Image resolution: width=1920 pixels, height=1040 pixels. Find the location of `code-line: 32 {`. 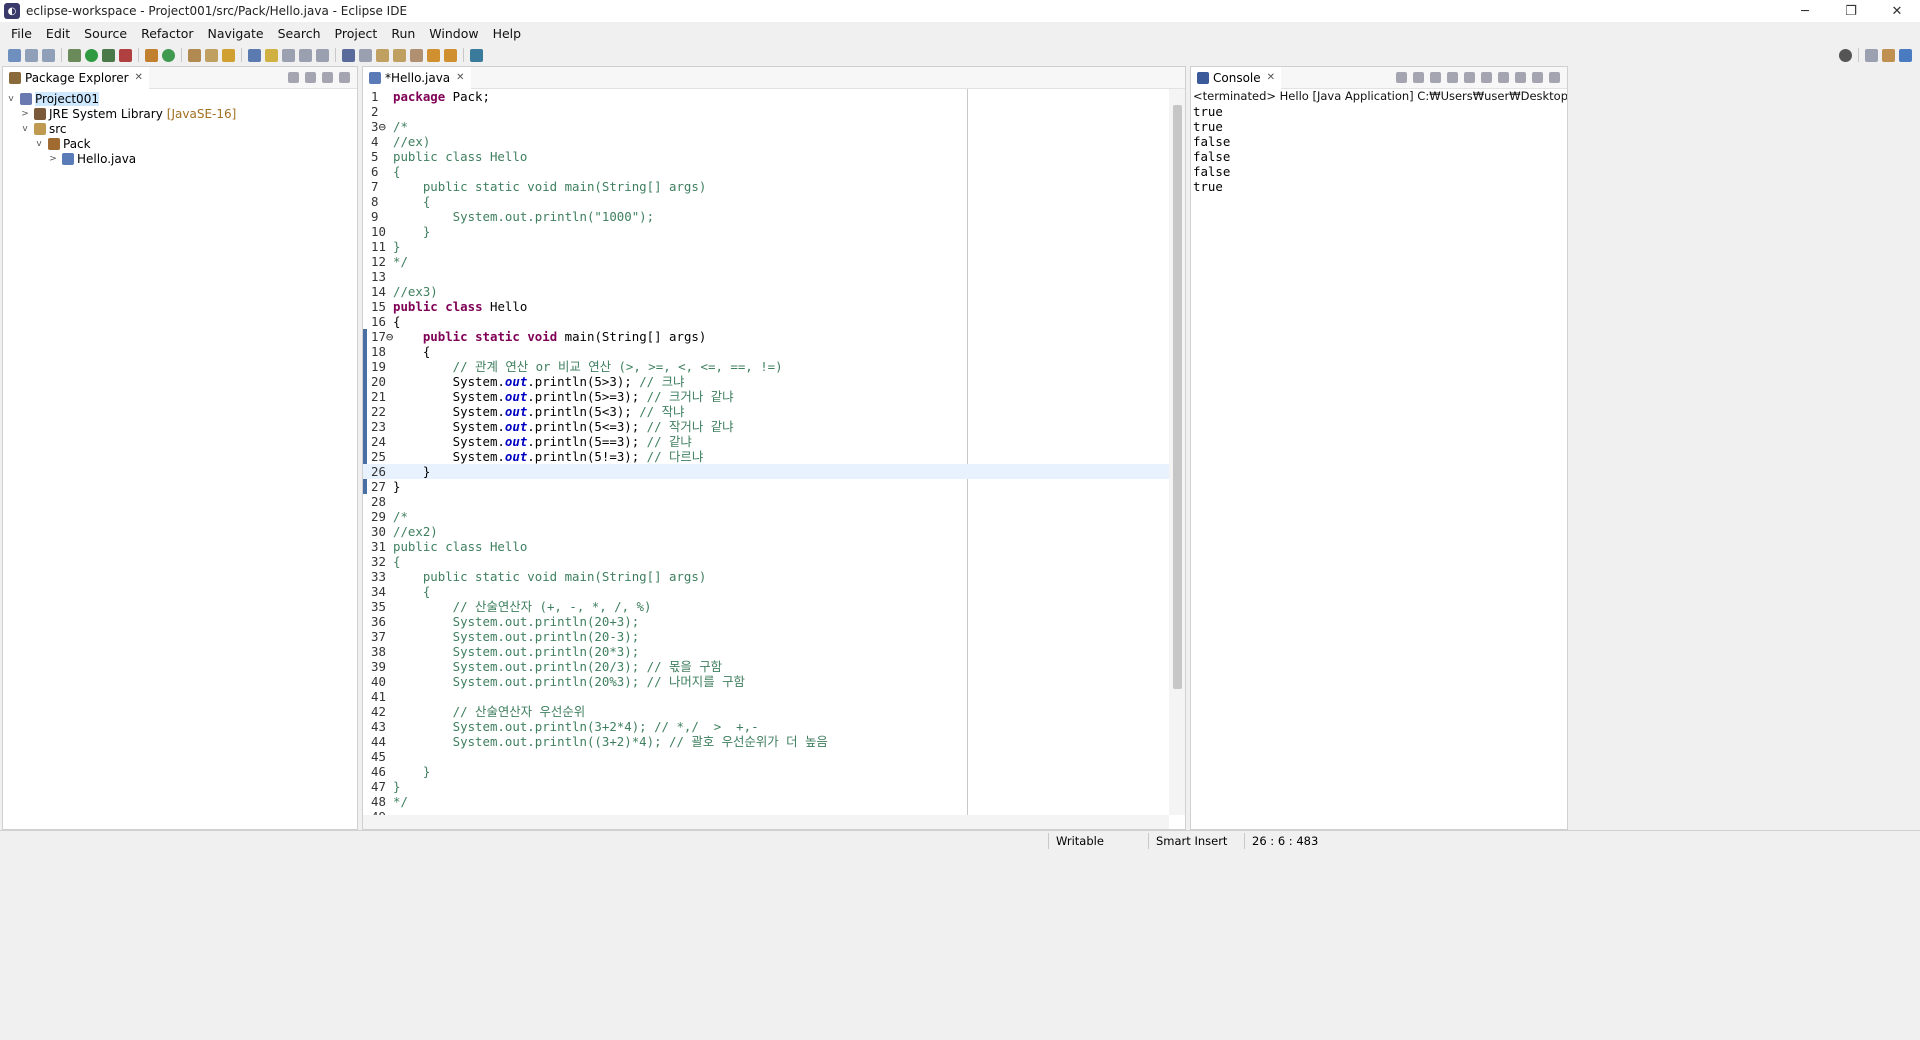

code-line: 32 { is located at coordinates (774, 561).